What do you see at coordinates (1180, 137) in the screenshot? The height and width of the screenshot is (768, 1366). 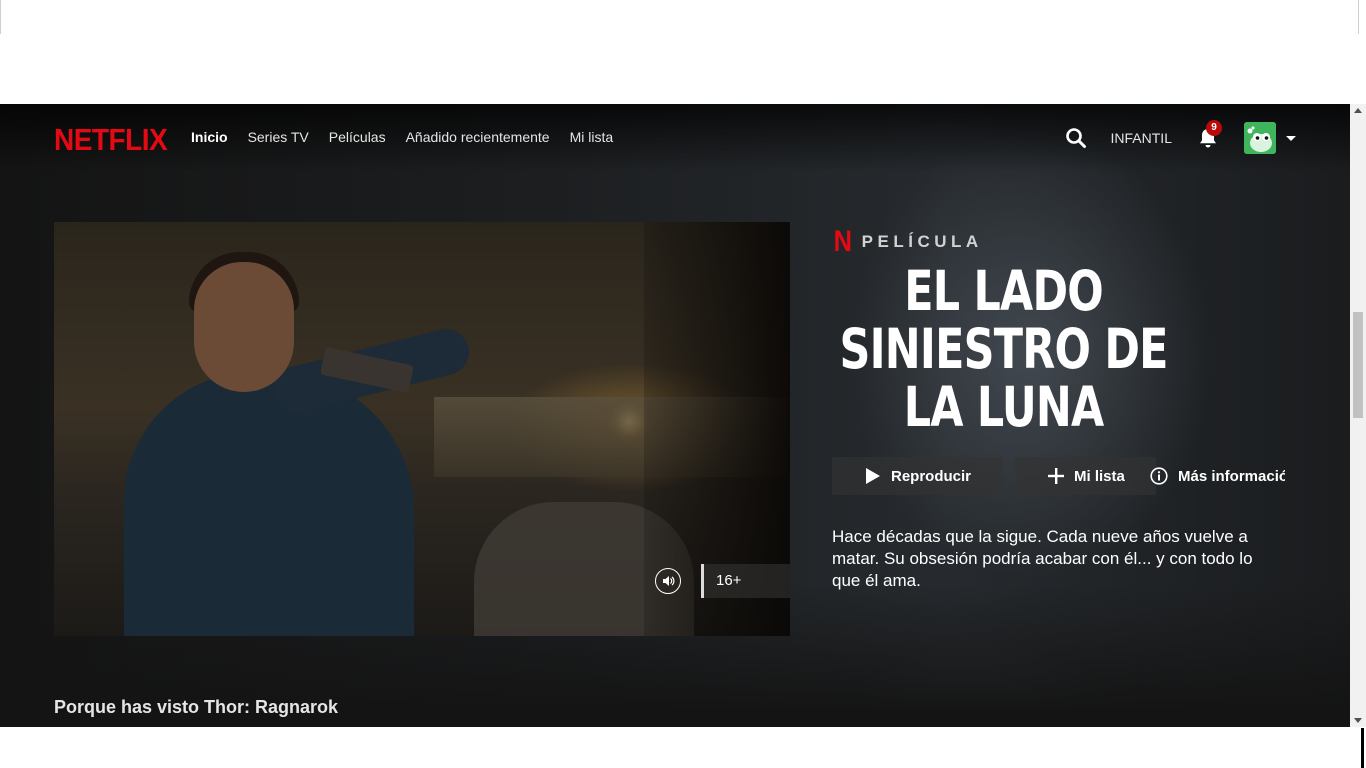 I see `secondary-nav: INFANTIL 9` at bounding box center [1180, 137].